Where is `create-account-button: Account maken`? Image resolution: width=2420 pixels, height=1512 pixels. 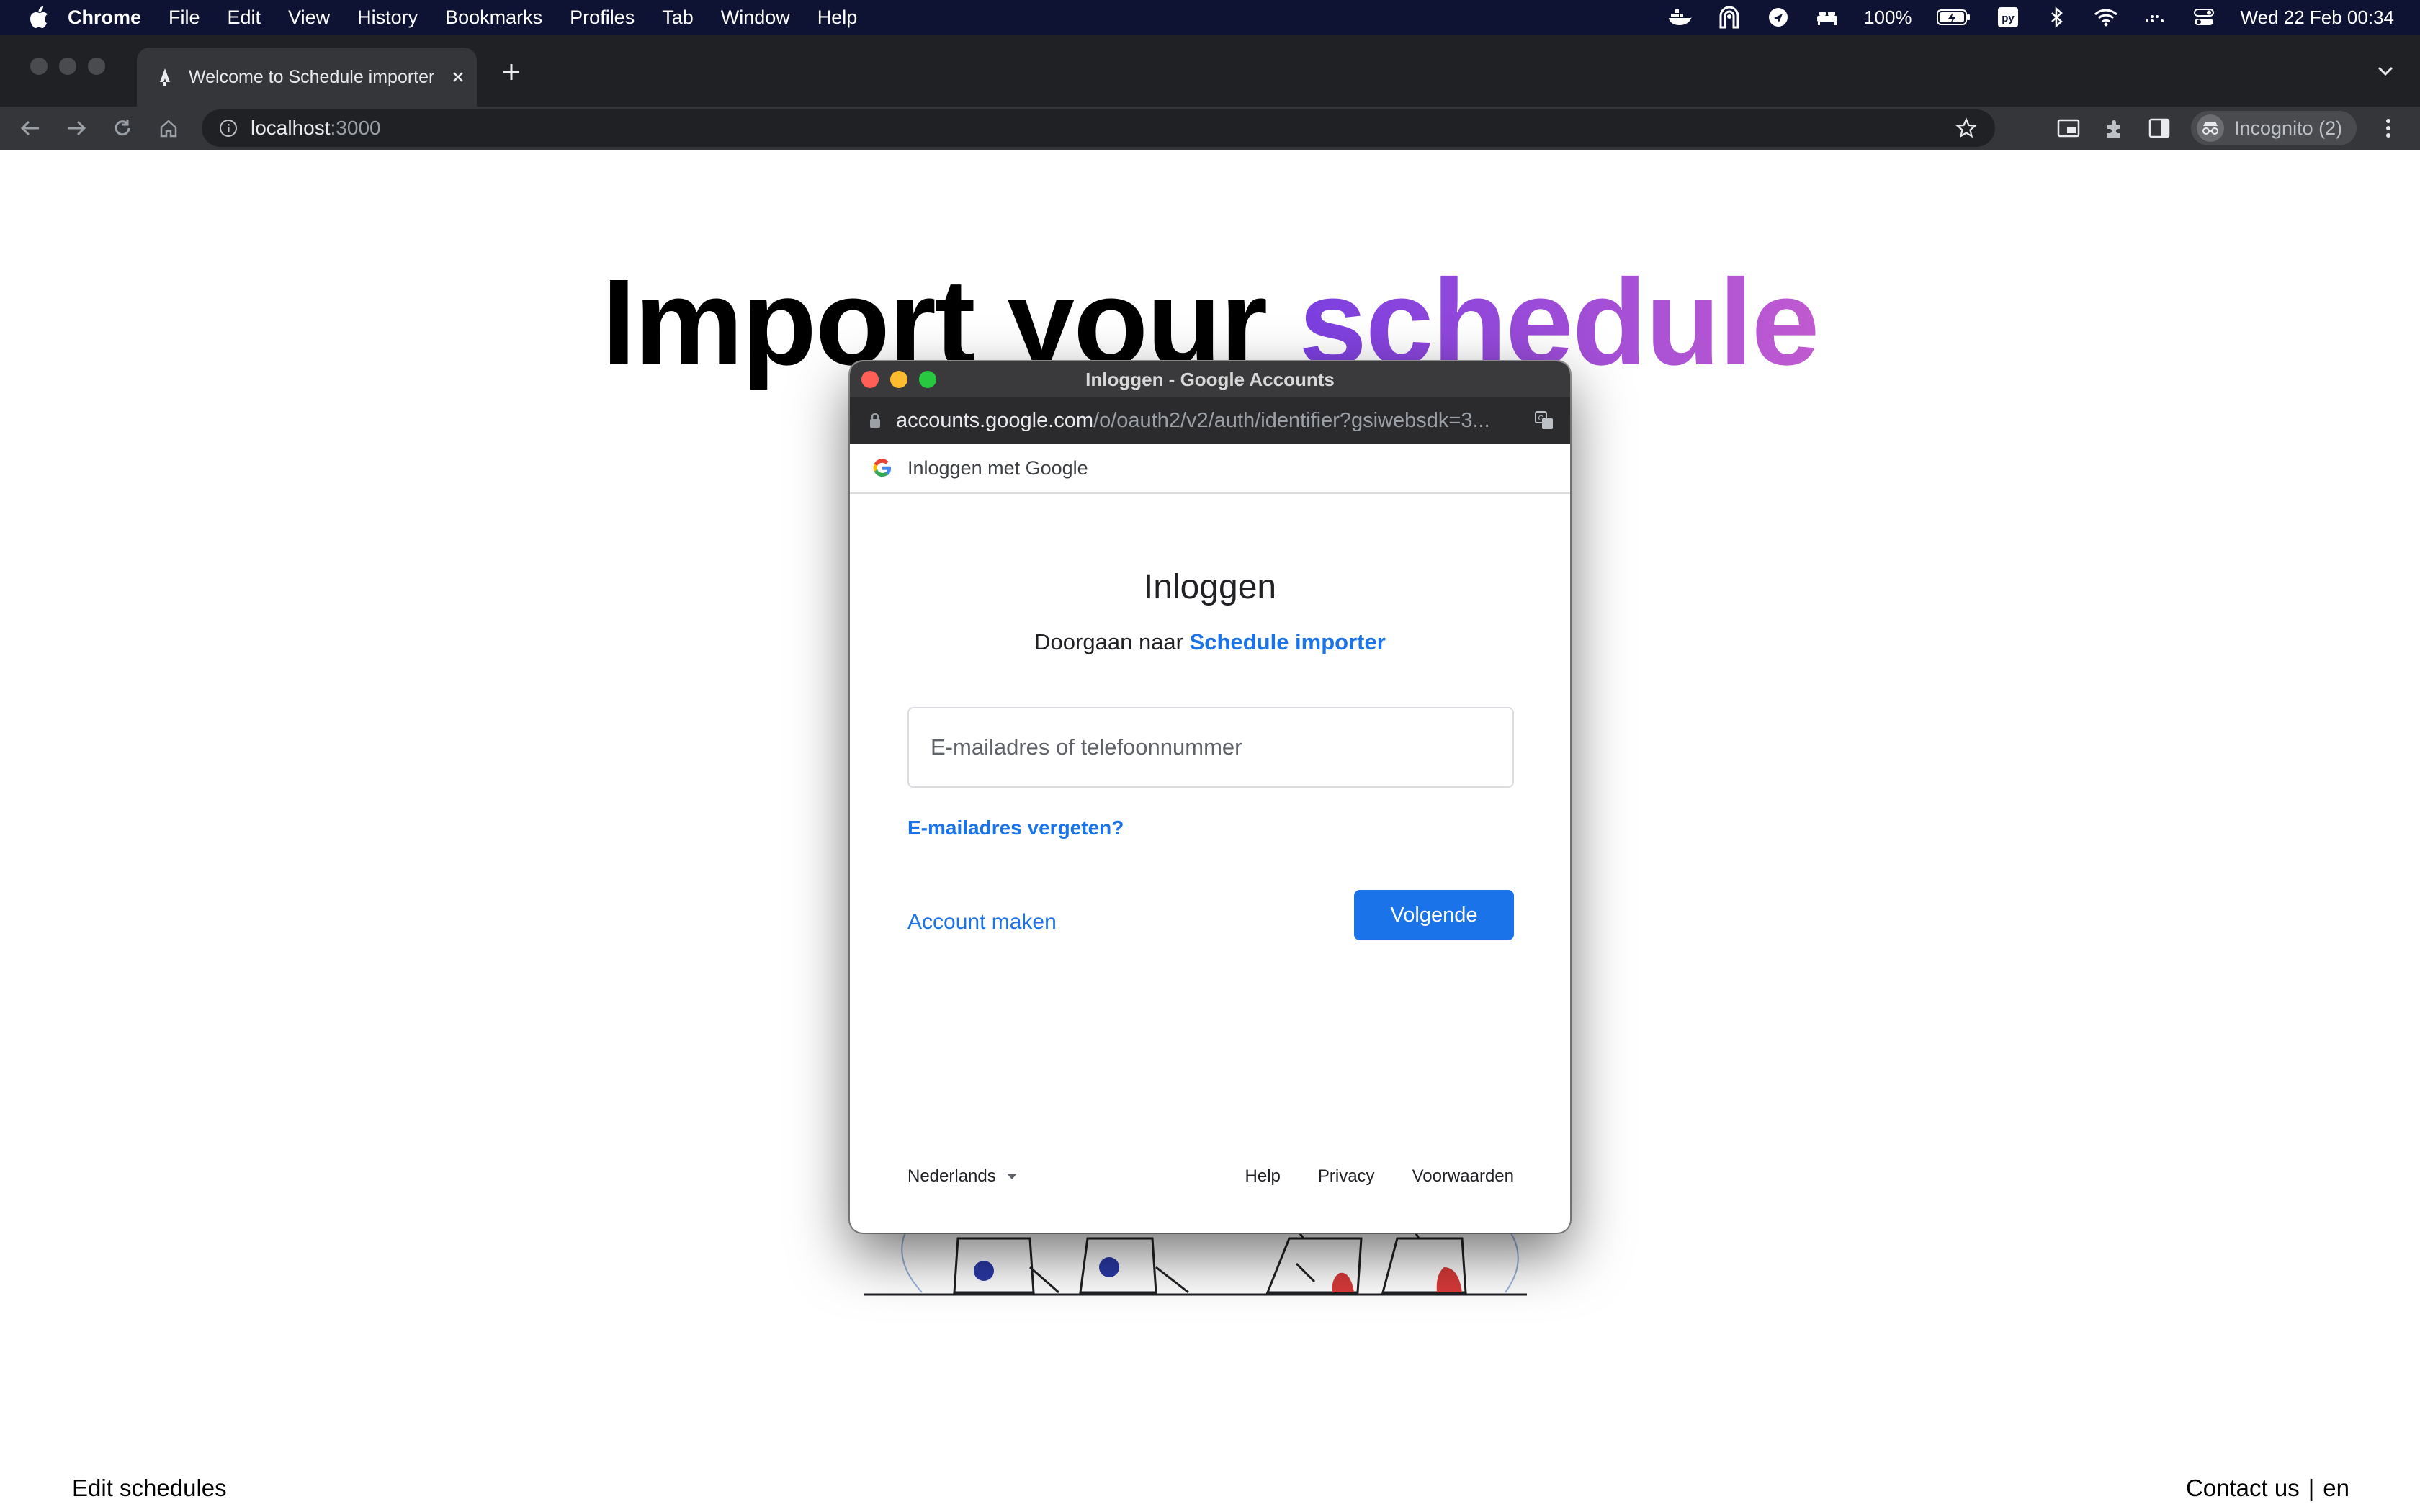
create-account-button: Account maken is located at coordinates (982, 922).